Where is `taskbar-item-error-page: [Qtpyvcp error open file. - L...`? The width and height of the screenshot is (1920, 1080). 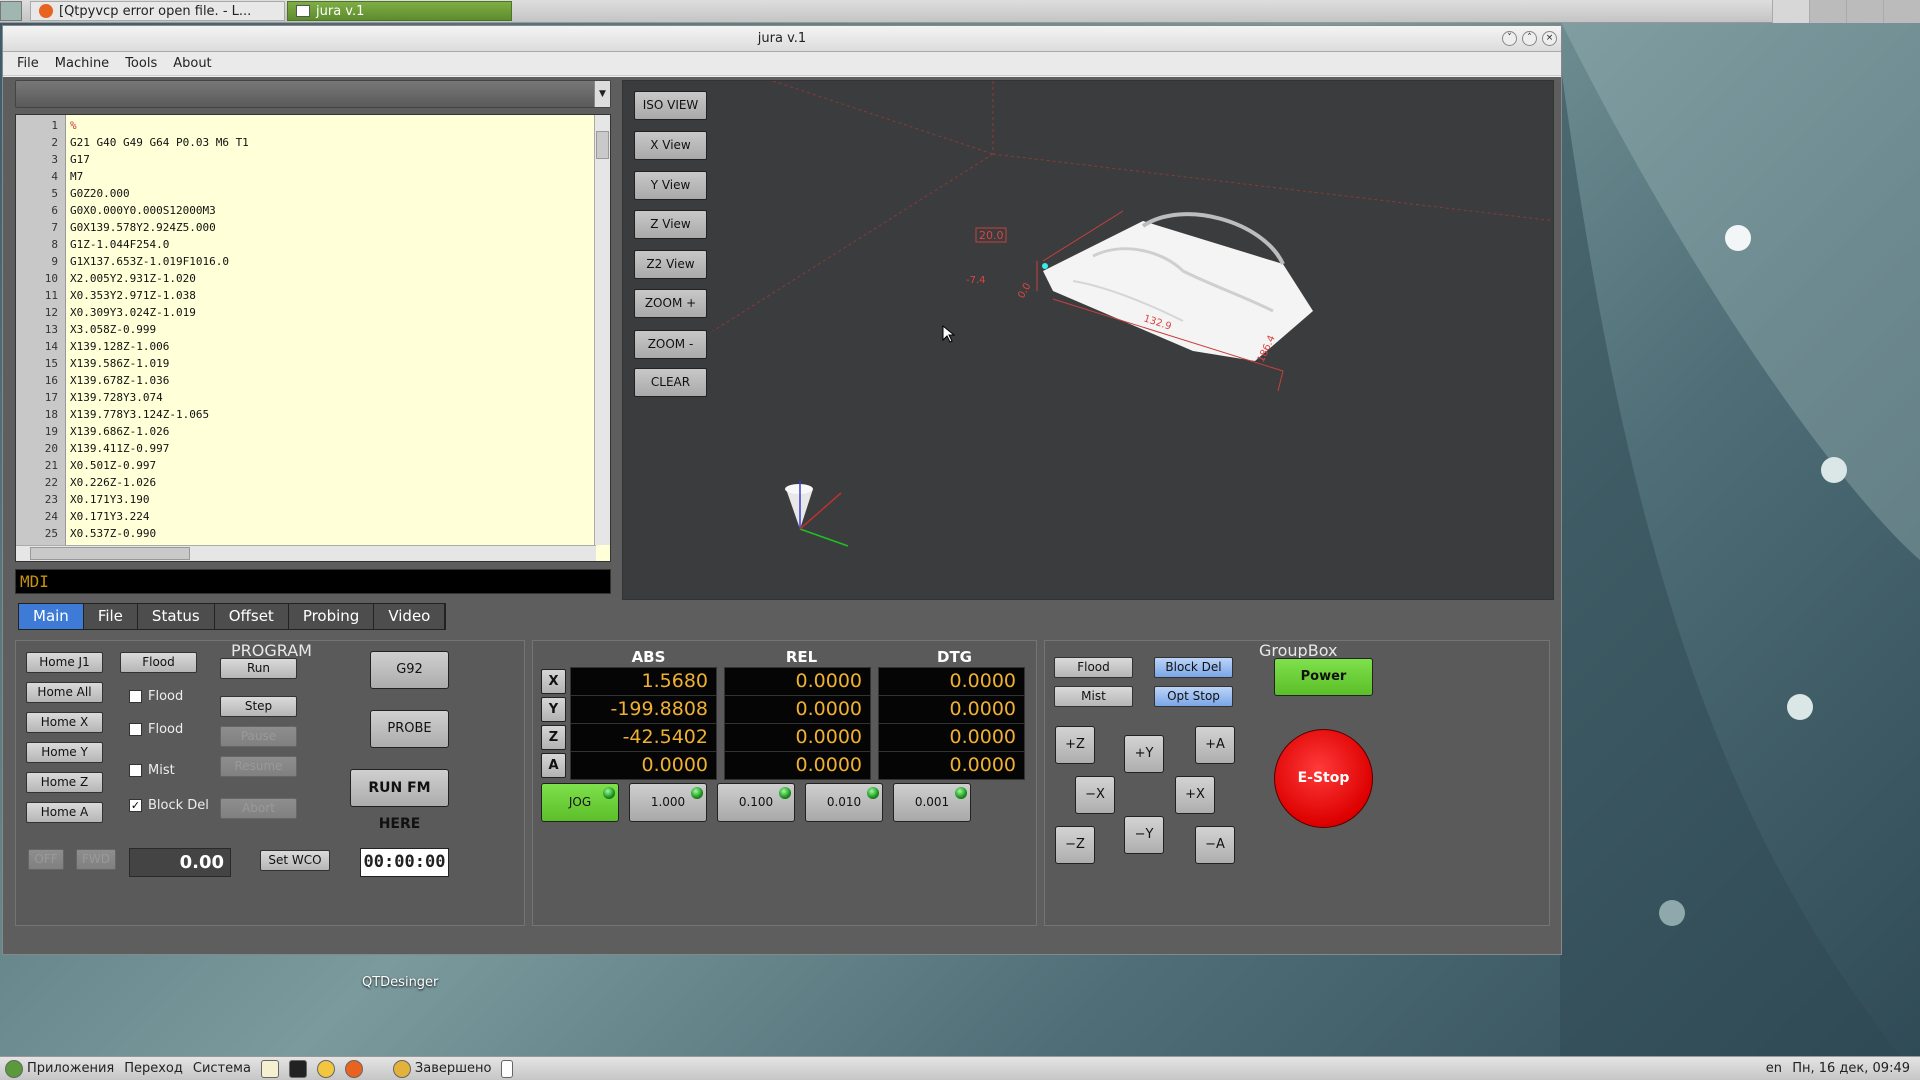
taskbar-item-error-page: [Qtpyvcp error open file. - L... is located at coordinates (157, 11).